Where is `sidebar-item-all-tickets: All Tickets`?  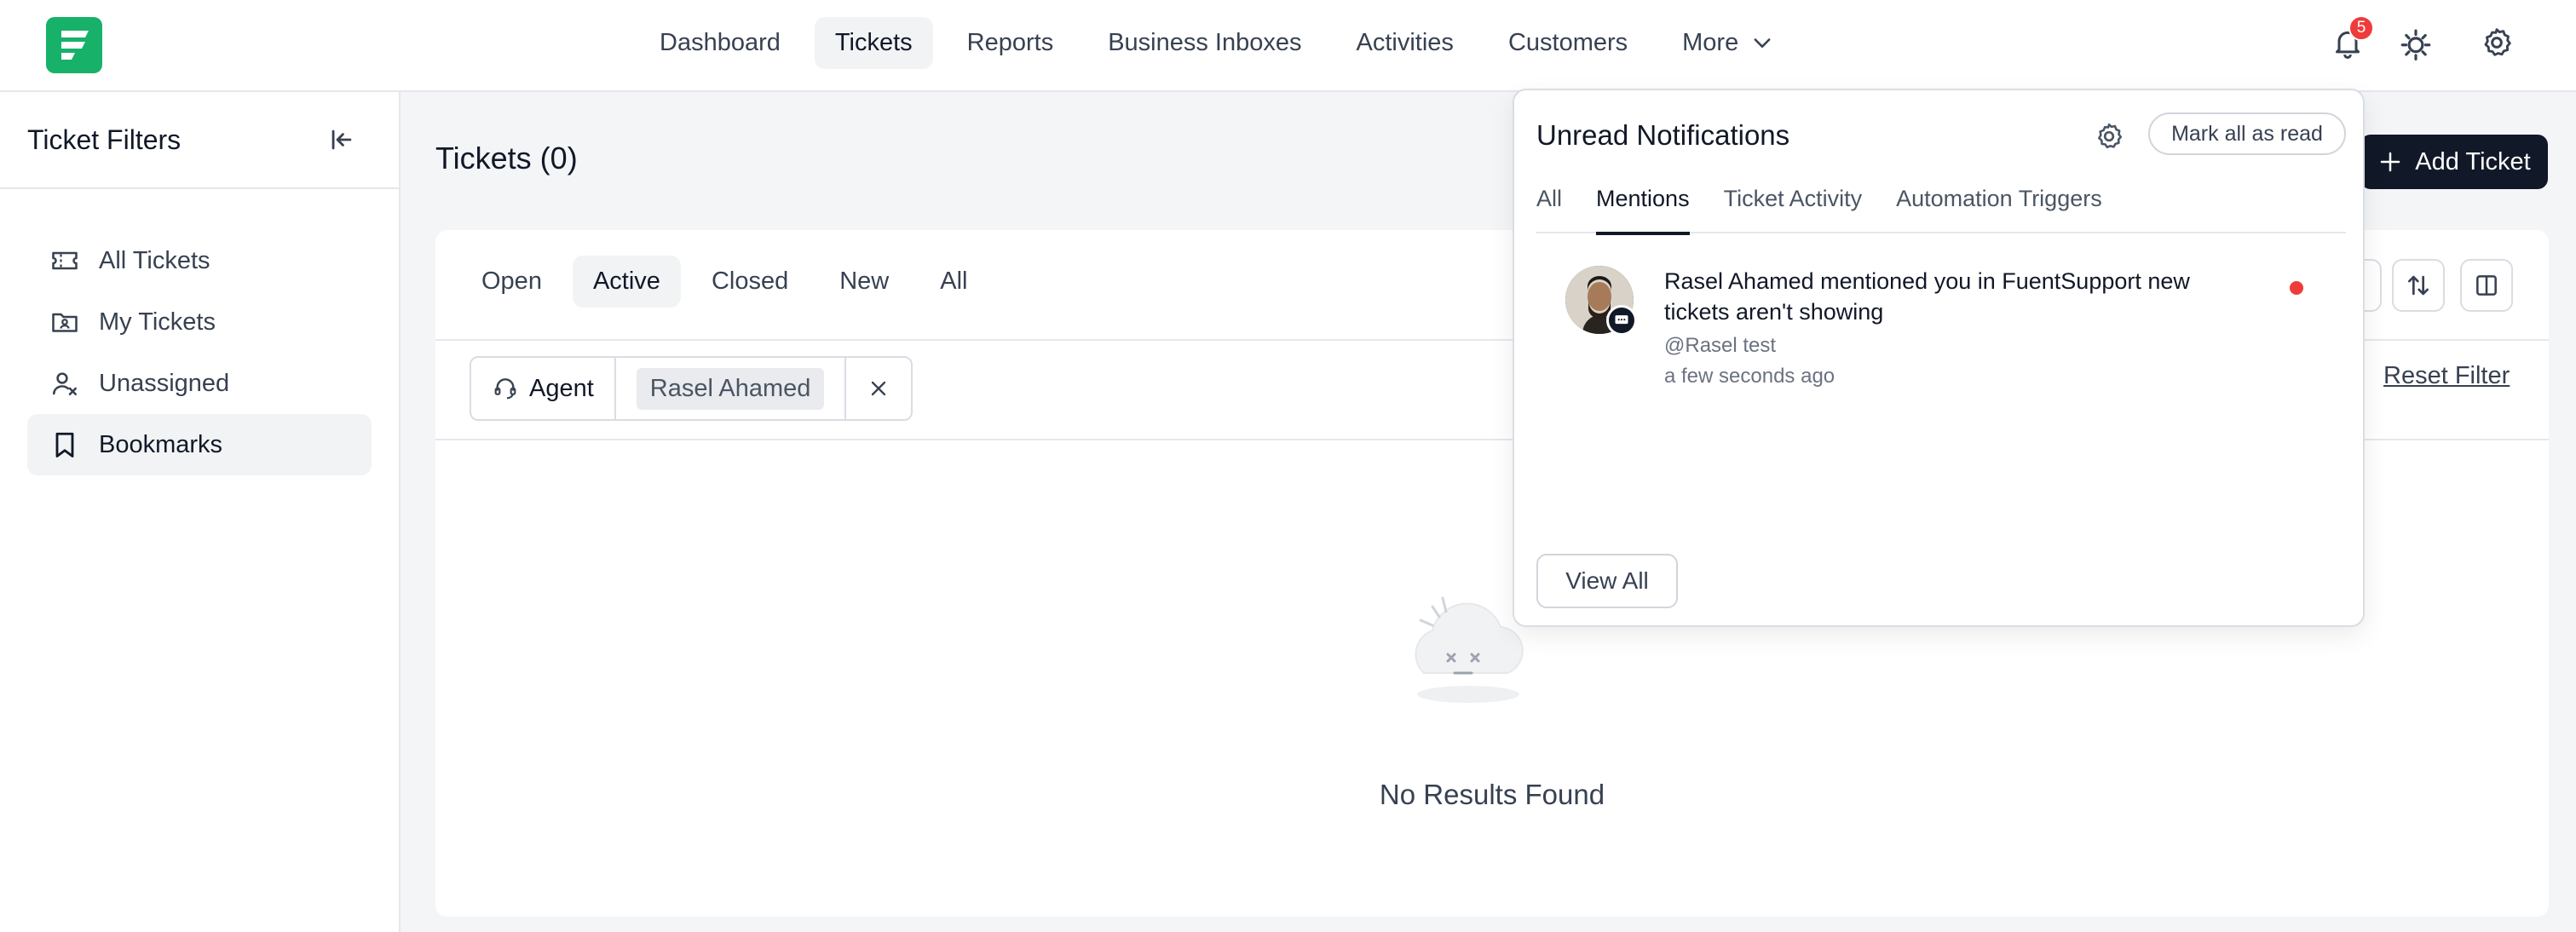 sidebar-item-all-tickets: All Tickets is located at coordinates (199, 260).